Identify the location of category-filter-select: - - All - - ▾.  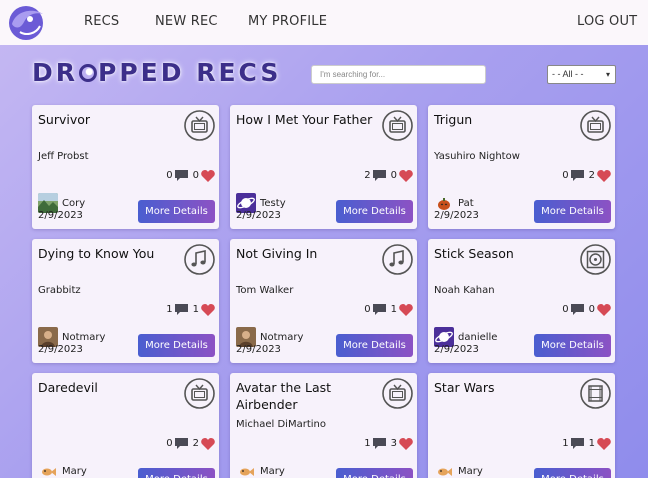
(581, 74).